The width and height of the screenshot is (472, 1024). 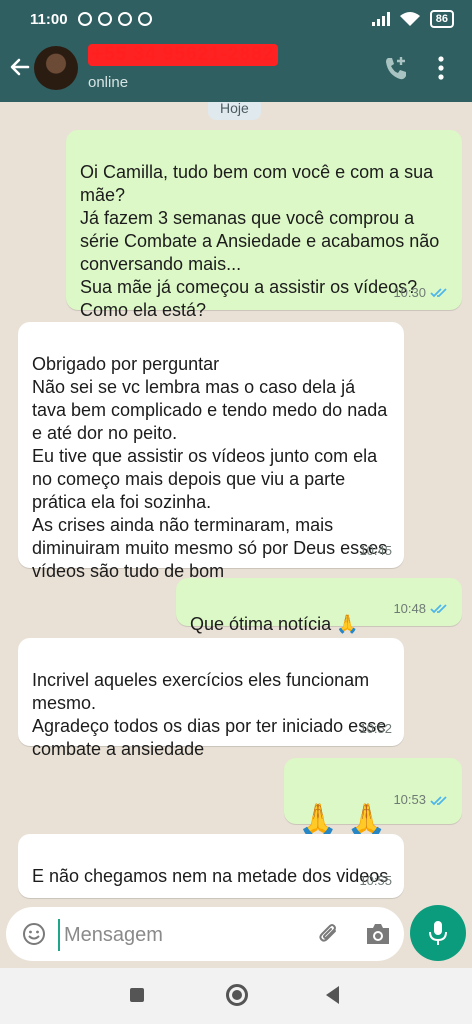 I want to click on message-meta: 10:53, so click(x=421, y=800).